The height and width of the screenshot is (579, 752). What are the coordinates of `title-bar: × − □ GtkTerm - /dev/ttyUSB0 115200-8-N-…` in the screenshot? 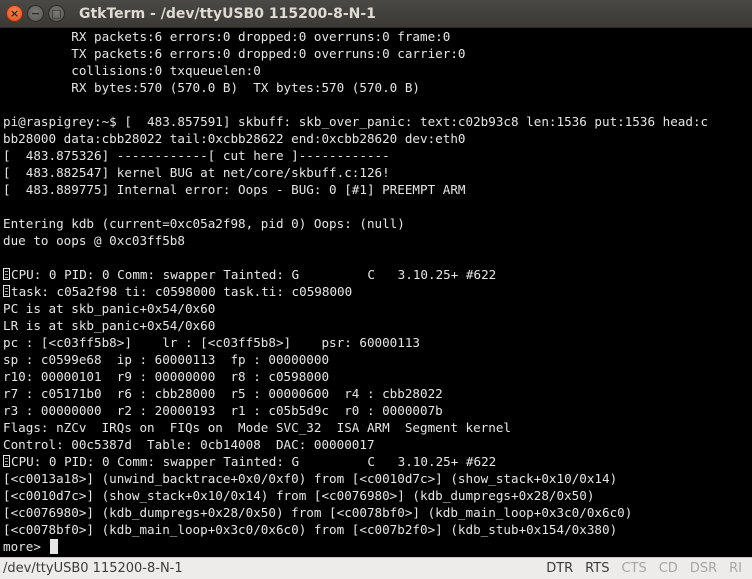 It's located at (376, 14).